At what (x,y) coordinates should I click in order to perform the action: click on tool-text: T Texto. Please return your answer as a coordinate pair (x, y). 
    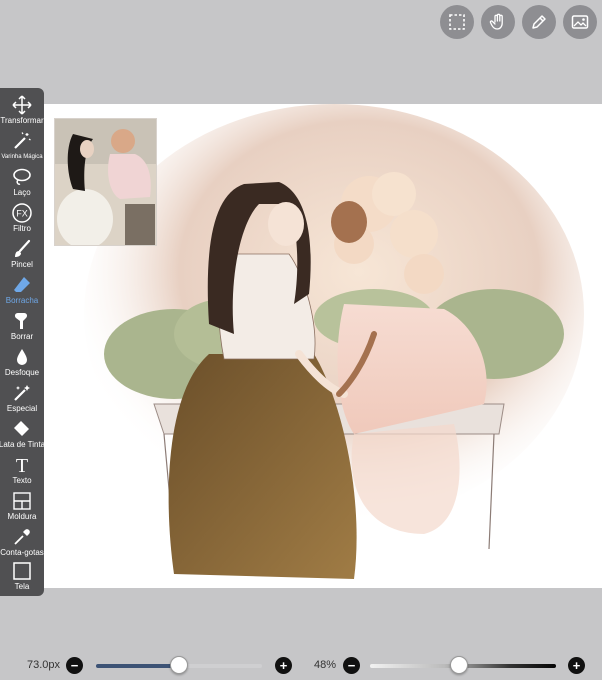
    Looking at the image, I should click on (22, 472).